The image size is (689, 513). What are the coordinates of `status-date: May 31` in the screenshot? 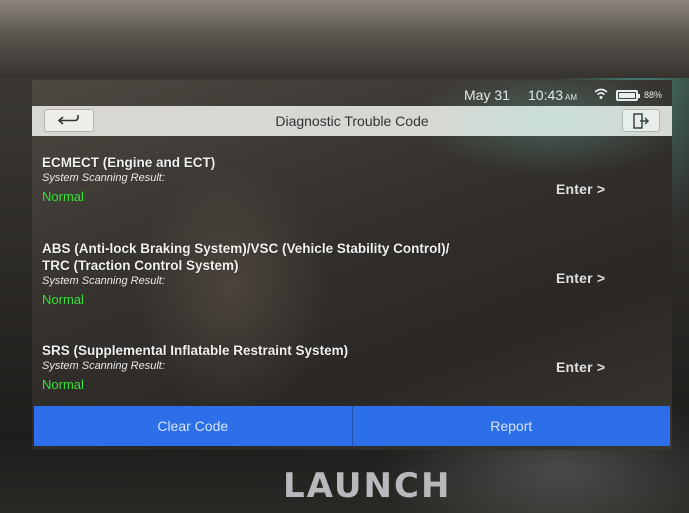 It's located at (487, 95).